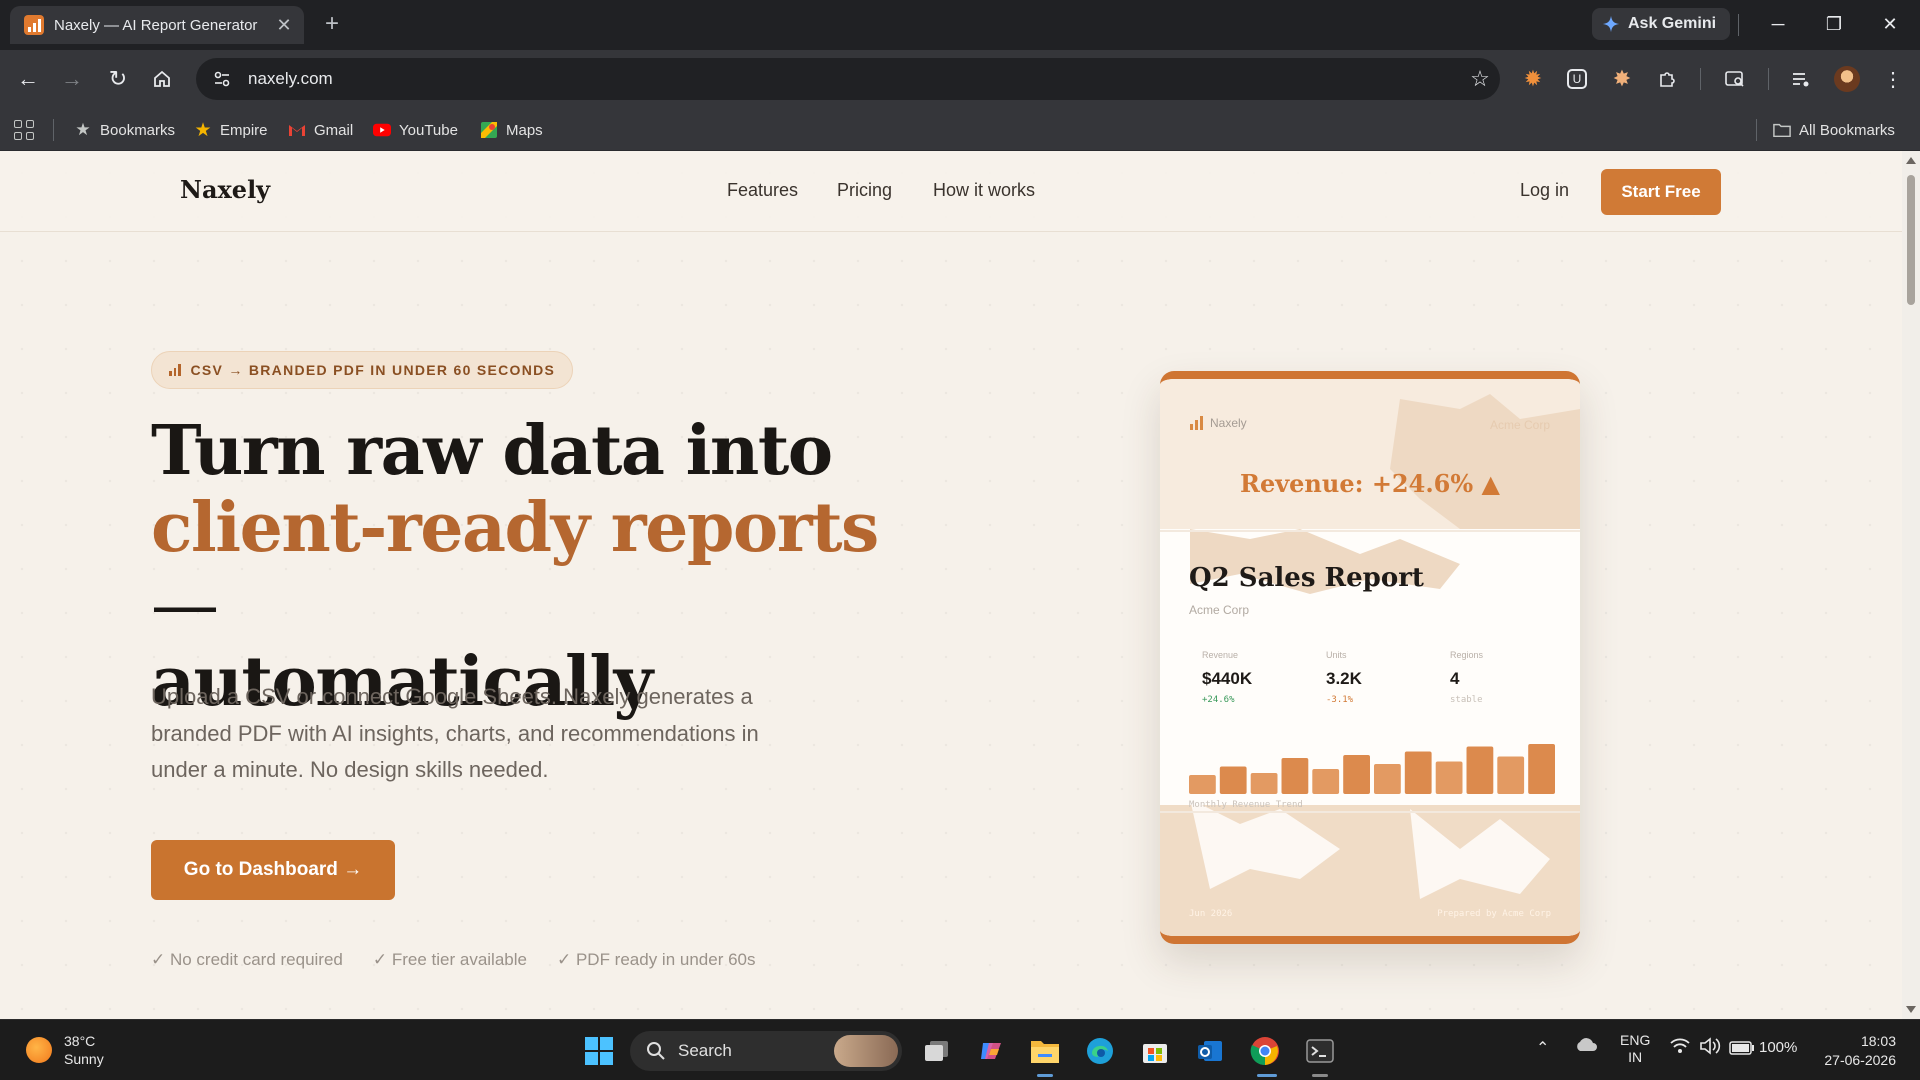 This screenshot has height=1080, width=1920. Describe the element at coordinates (428, 130) in the screenshot. I see `bookmark-label: YouTube` at that location.